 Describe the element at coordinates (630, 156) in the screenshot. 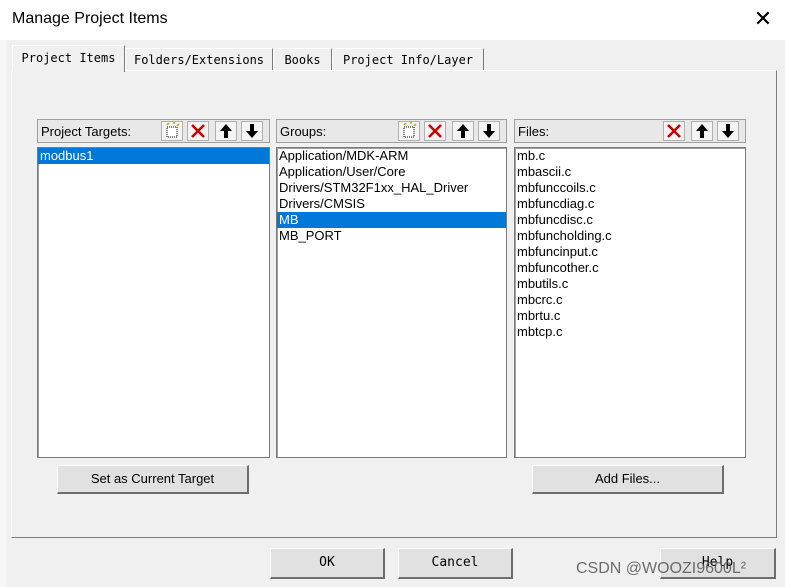

I see `list-item: mb.c` at that location.